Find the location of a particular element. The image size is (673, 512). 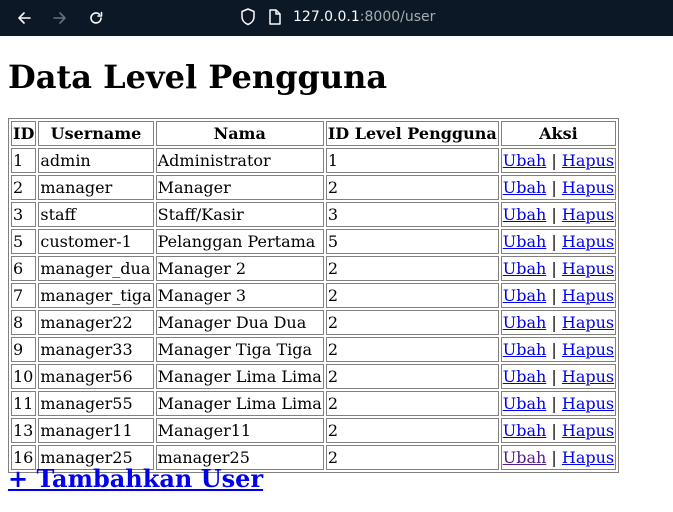

column-header-id: ID is located at coordinates (24, 133).